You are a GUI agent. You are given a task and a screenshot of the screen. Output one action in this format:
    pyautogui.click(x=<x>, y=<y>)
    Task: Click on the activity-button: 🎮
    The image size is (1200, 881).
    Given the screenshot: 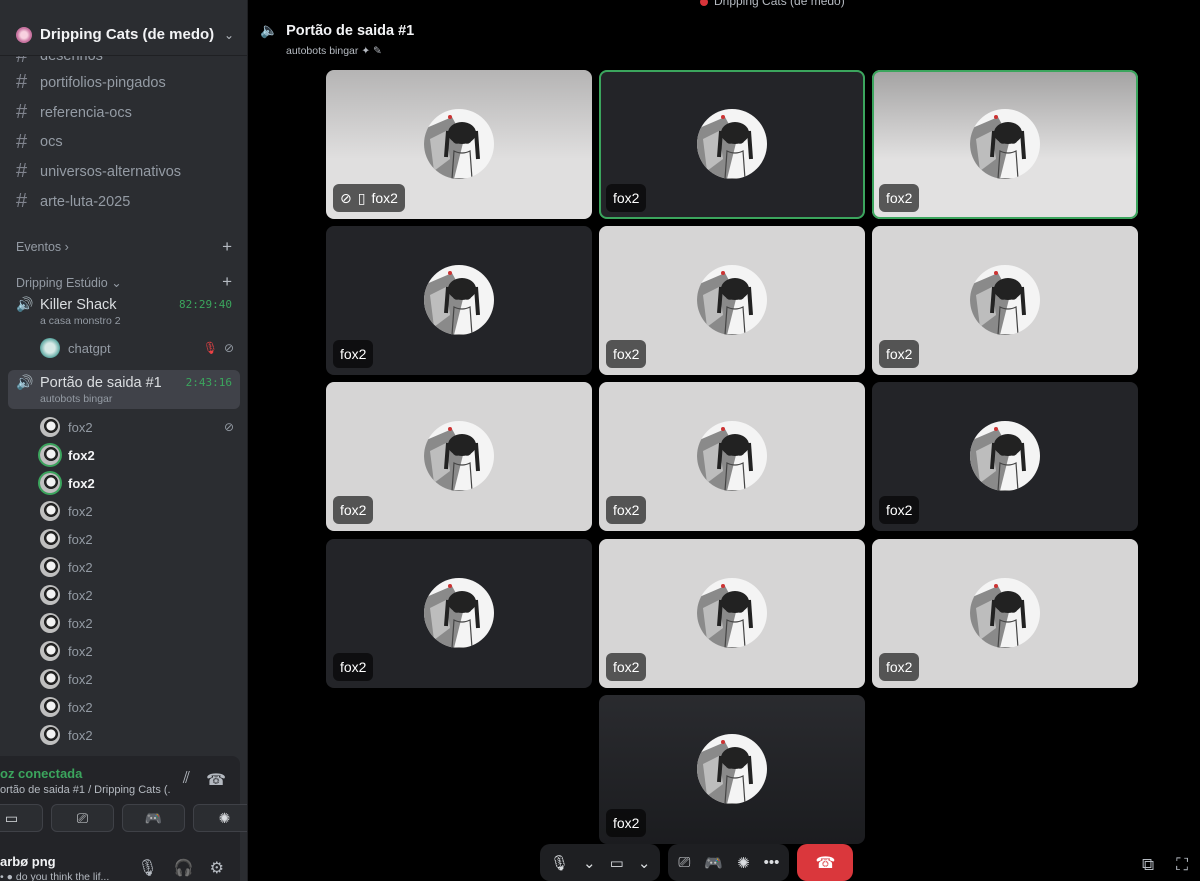 What is the action you would take?
    pyautogui.click(x=153, y=818)
    